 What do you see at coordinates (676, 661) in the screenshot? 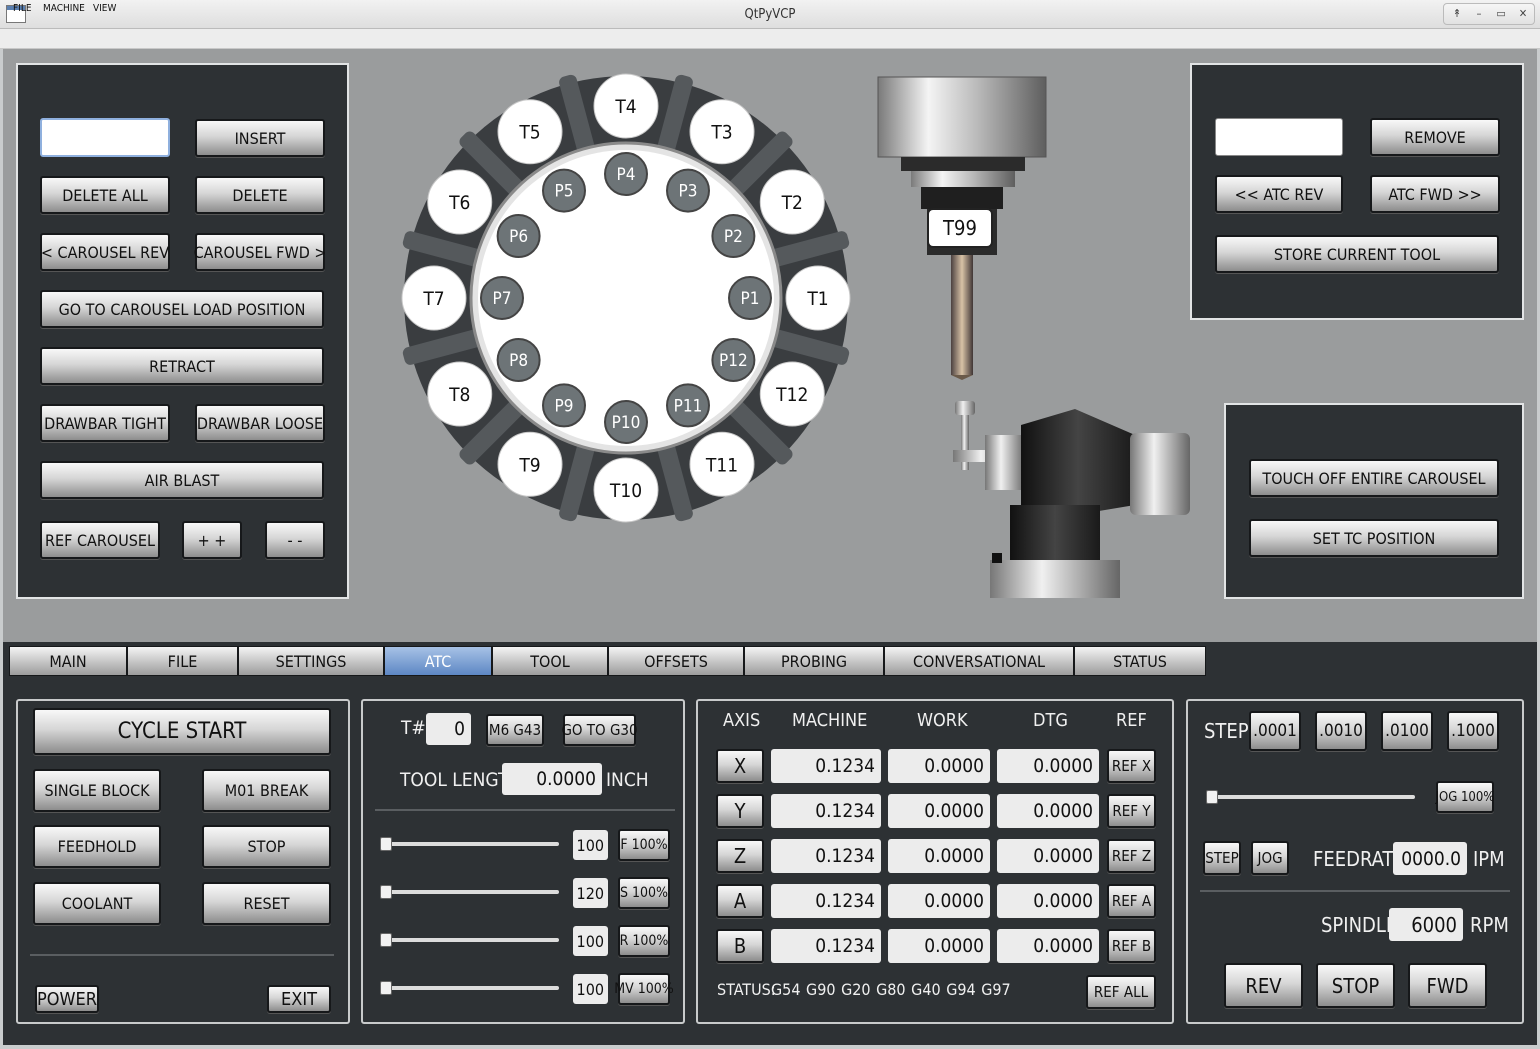
I see `tab-offsets: OFFSETS` at bounding box center [676, 661].